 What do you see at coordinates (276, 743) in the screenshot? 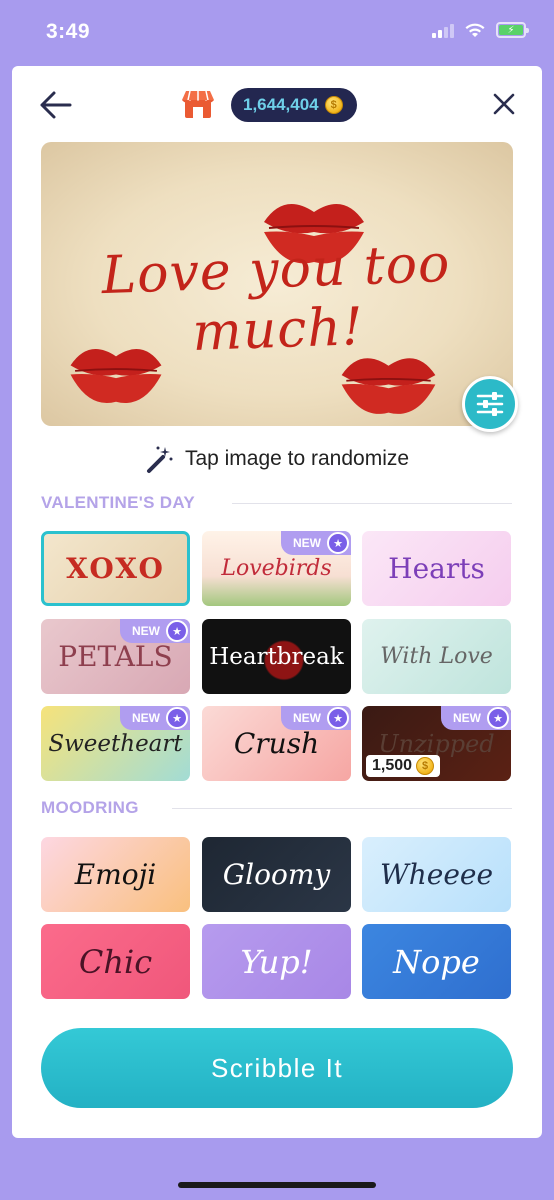
I see `tile-crush: Crush NEW ★` at bounding box center [276, 743].